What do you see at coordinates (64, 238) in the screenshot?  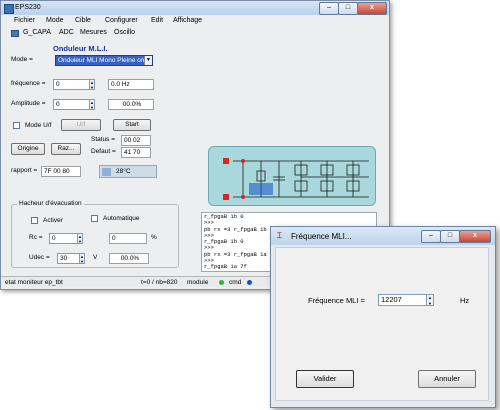 I see `rc-input: 0` at bounding box center [64, 238].